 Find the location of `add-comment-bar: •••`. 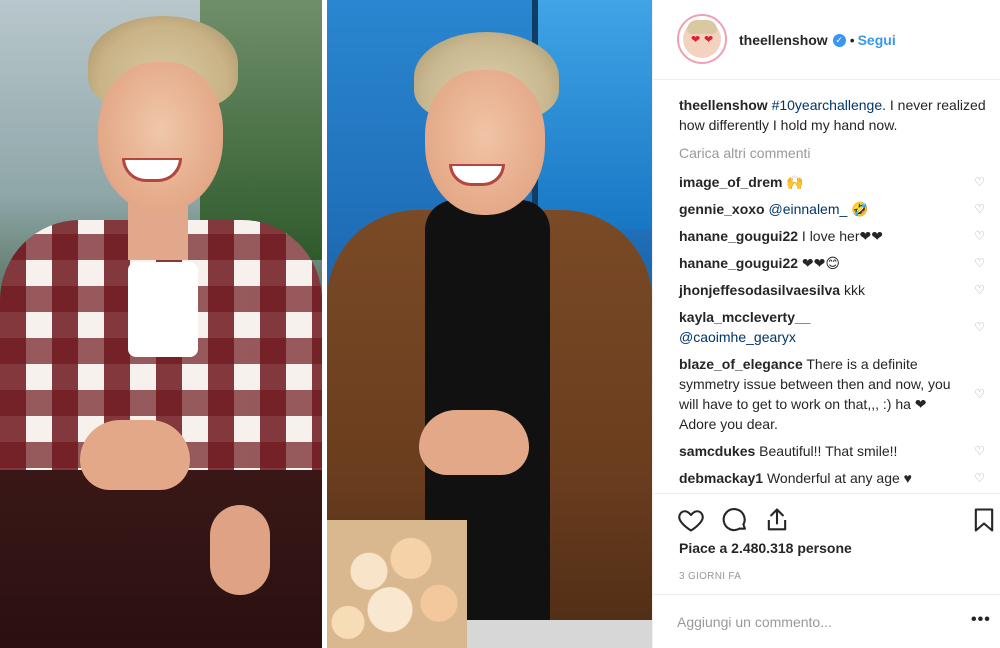

add-comment-bar: ••• is located at coordinates (826, 621).